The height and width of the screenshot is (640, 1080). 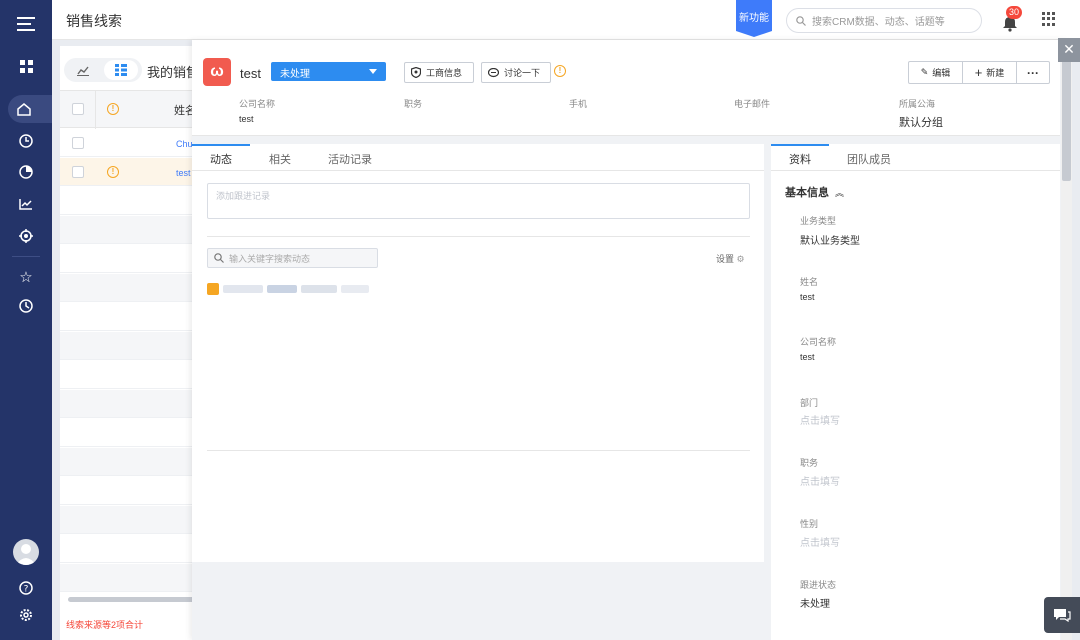 What do you see at coordinates (478, 450) in the screenshot?
I see `divider` at bounding box center [478, 450].